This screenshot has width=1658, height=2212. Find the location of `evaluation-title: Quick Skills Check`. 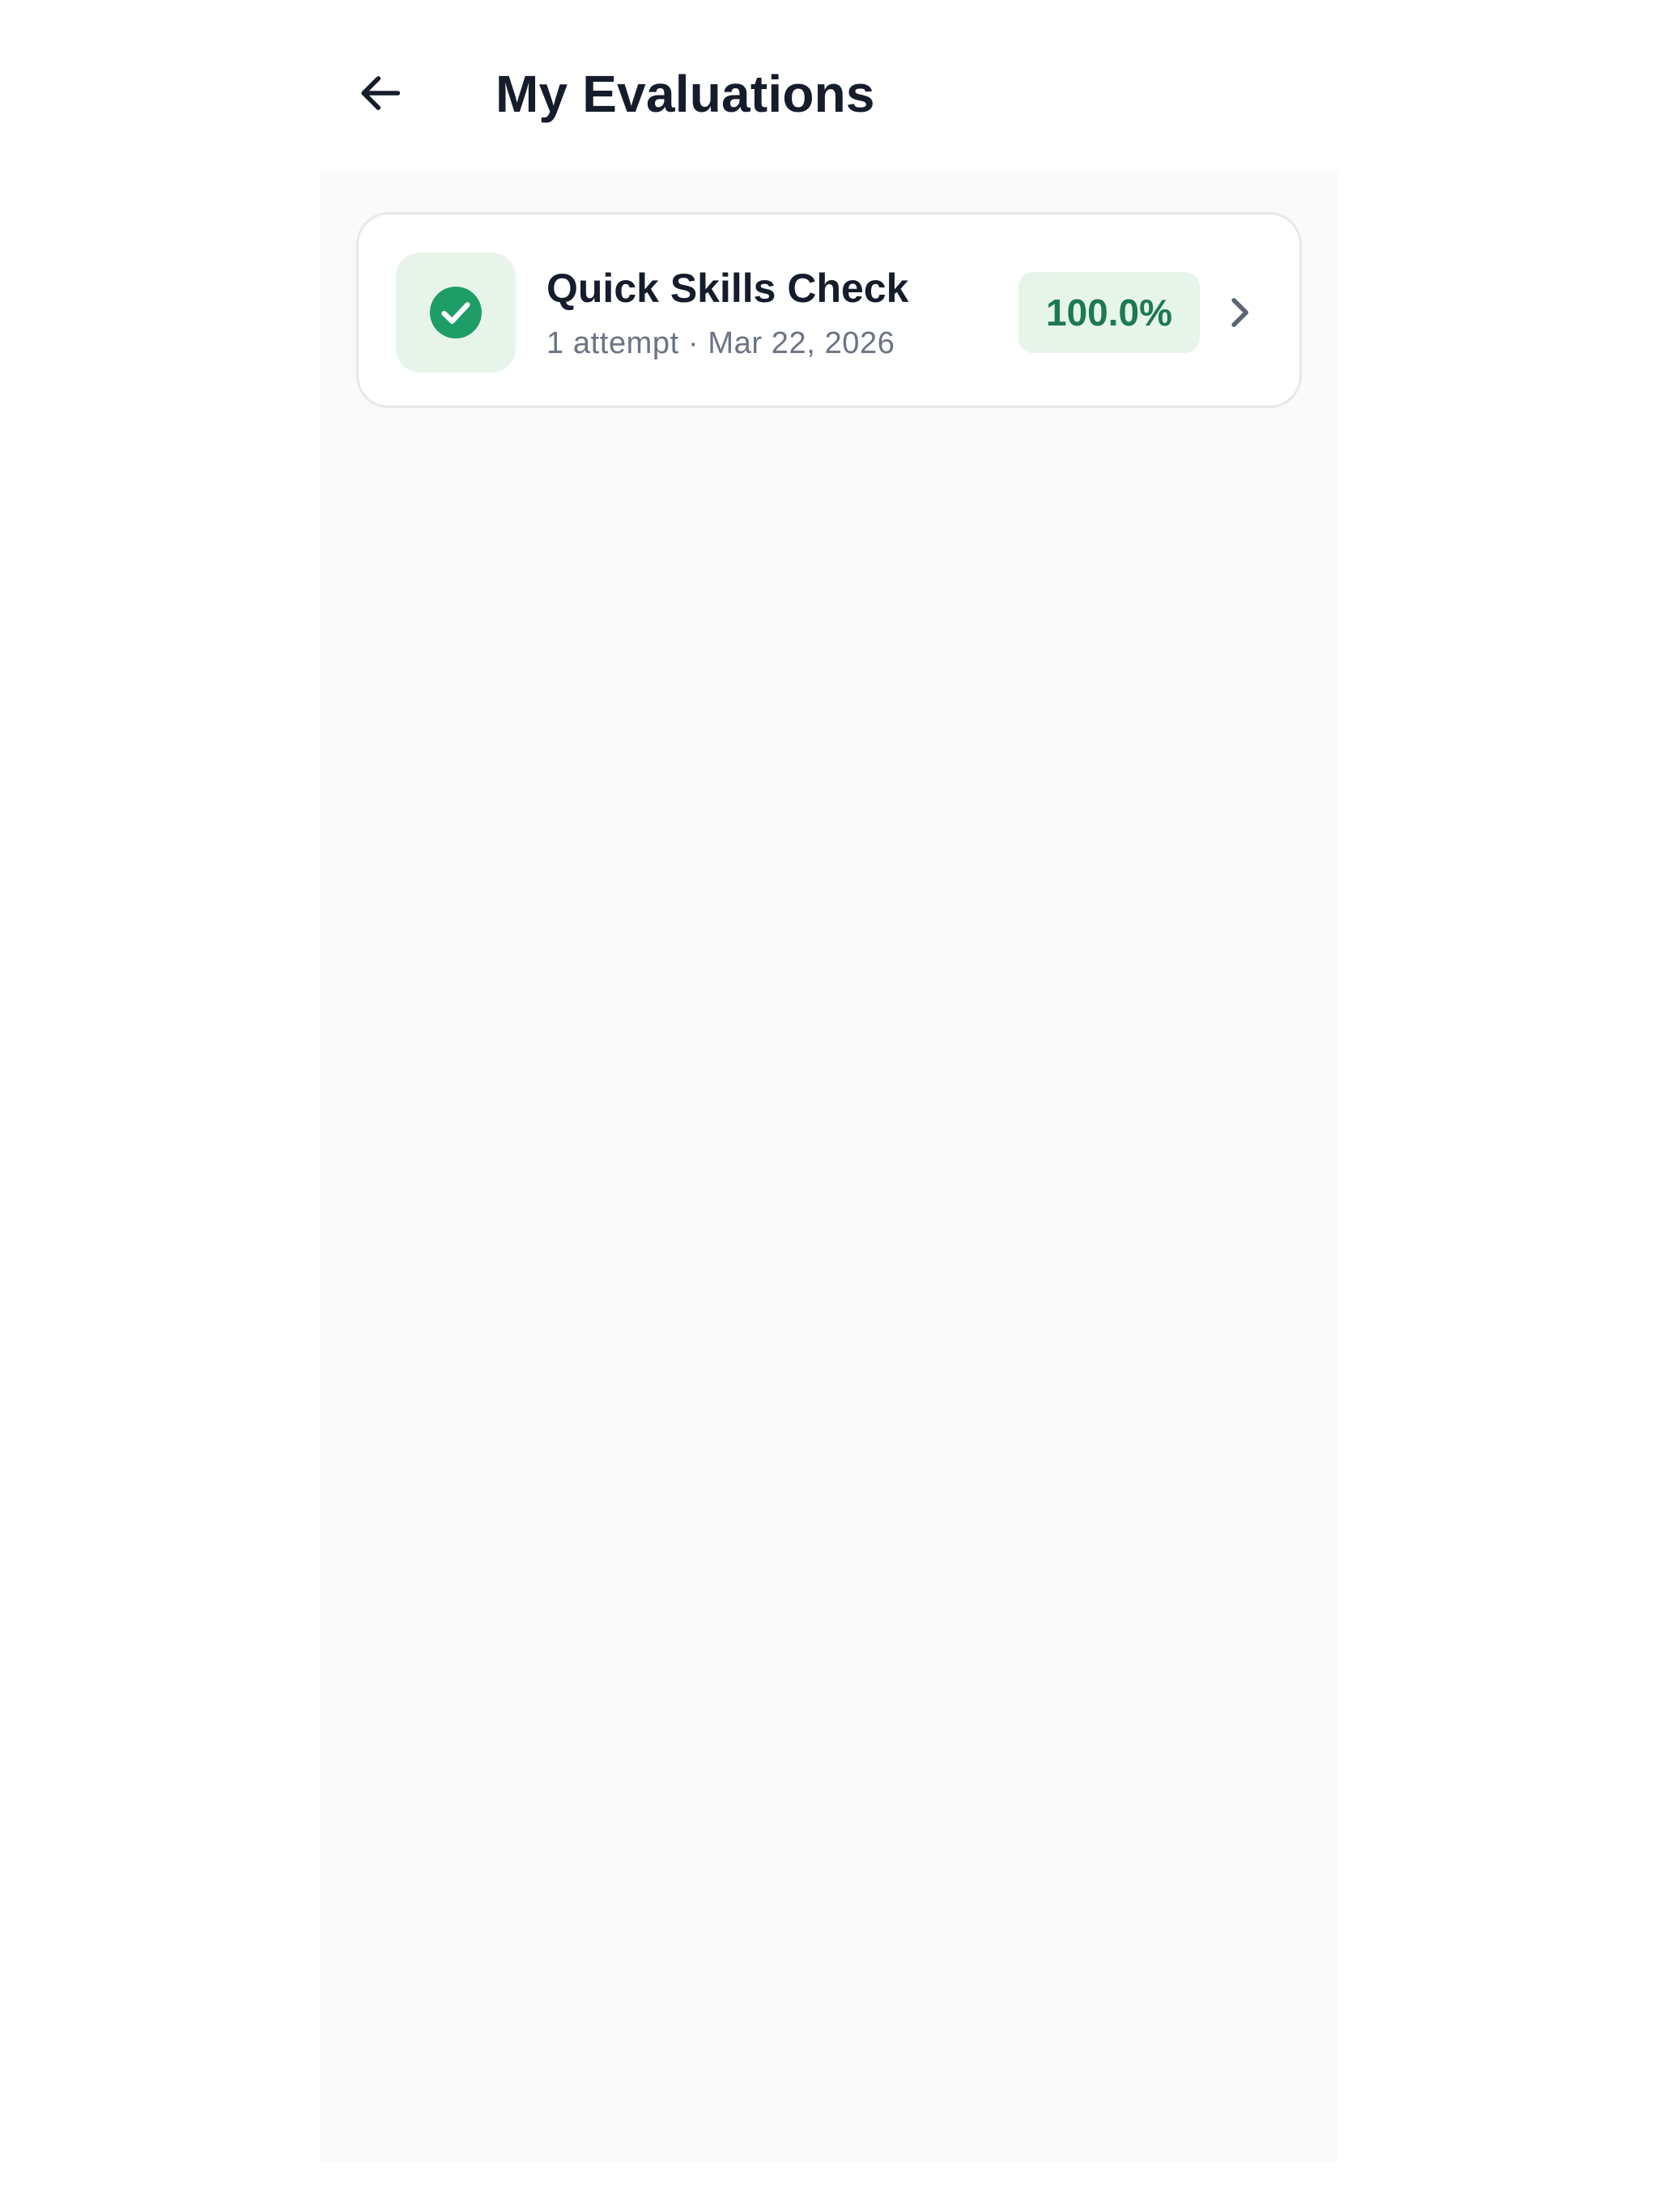

evaluation-title: Quick Skills Check is located at coordinates (727, 289).